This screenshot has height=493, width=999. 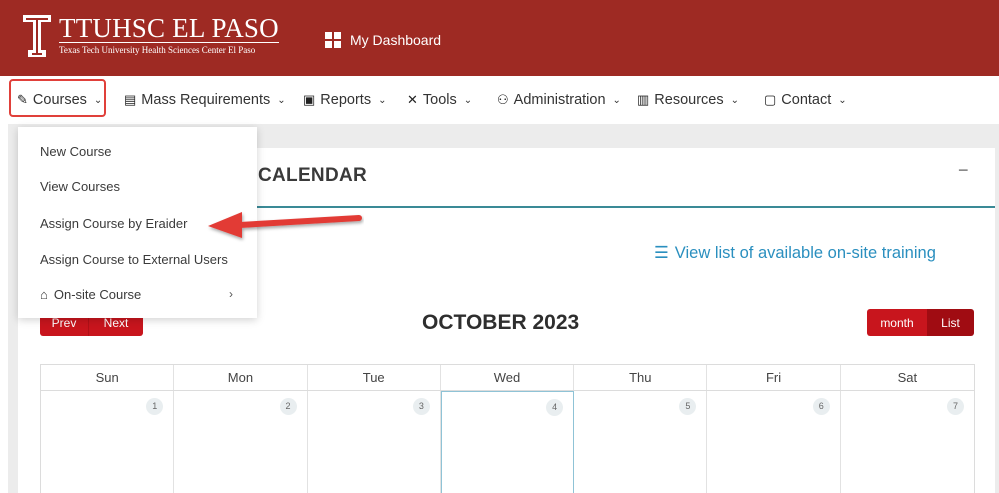 What do you see at coordinates (897, 322) in the screenshot?
I see `month-view-button: month` at bounding box center [897, 322].